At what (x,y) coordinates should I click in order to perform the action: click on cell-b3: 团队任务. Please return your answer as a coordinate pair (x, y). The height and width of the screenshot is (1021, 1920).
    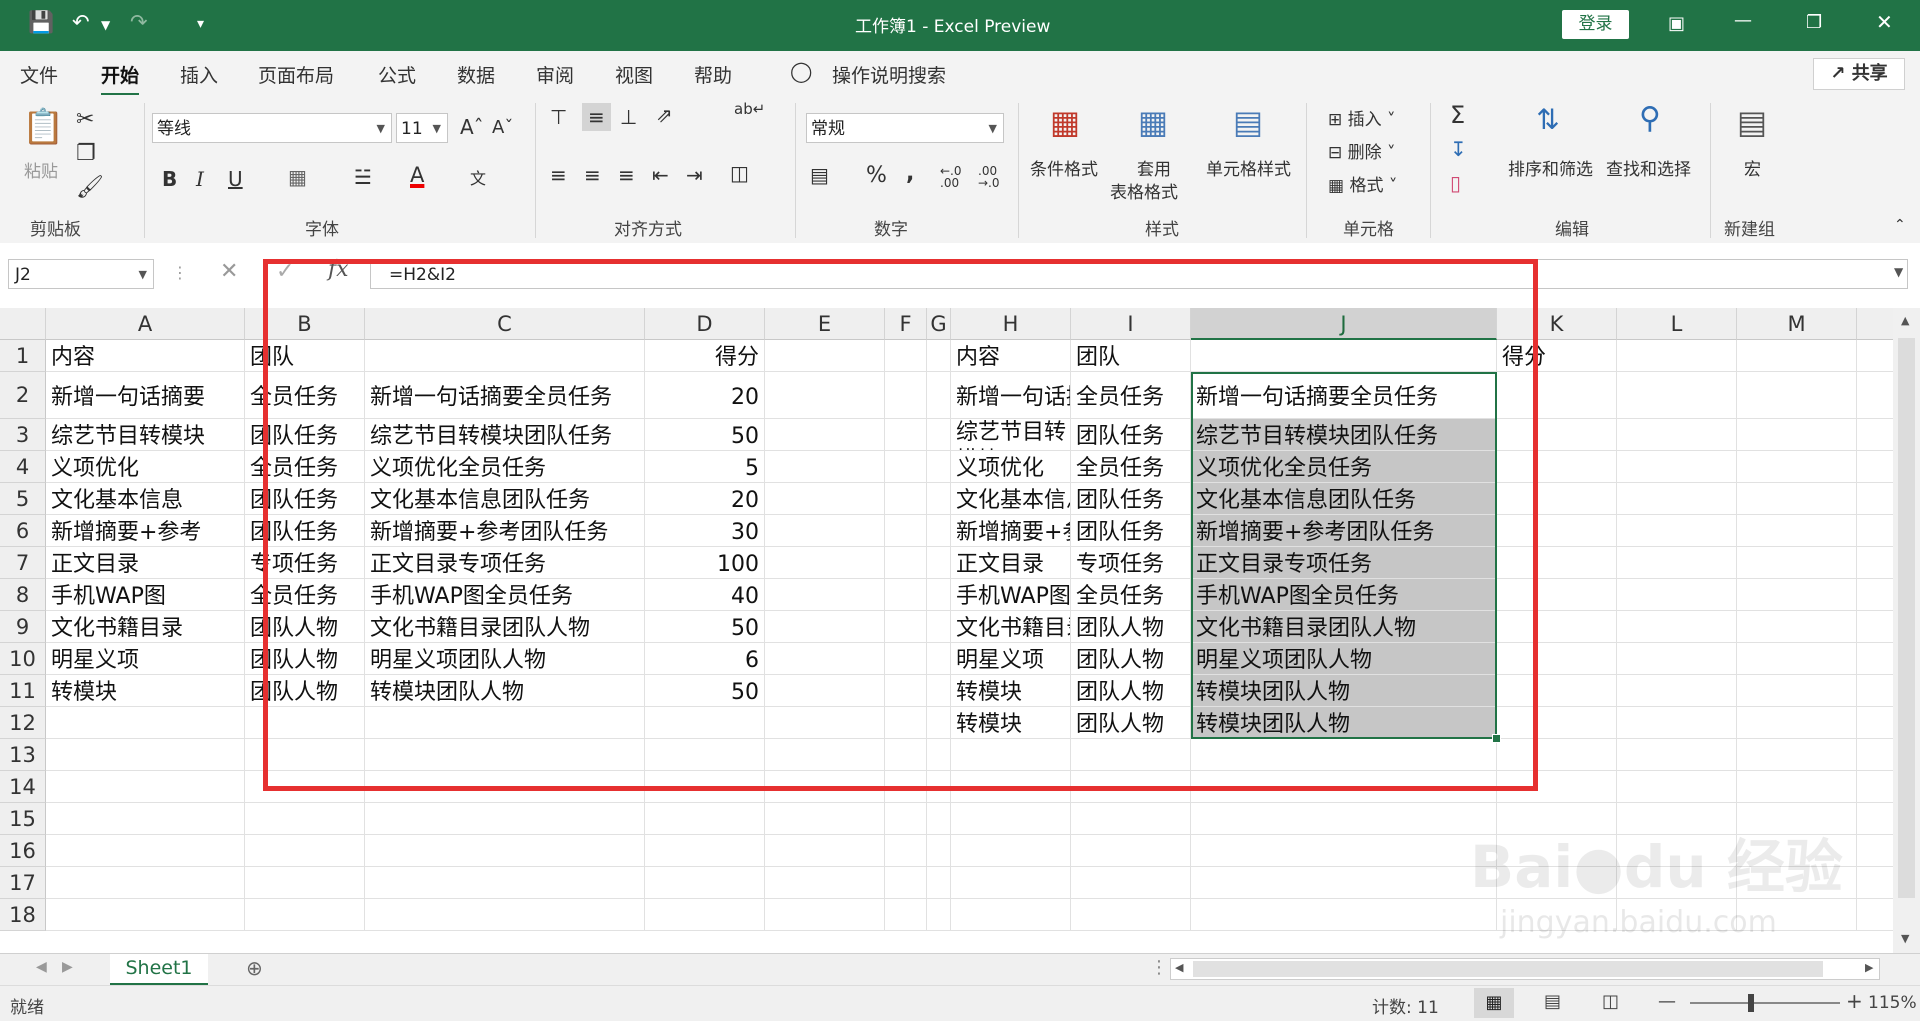
    Looking at the image, I should click on (305, 435).